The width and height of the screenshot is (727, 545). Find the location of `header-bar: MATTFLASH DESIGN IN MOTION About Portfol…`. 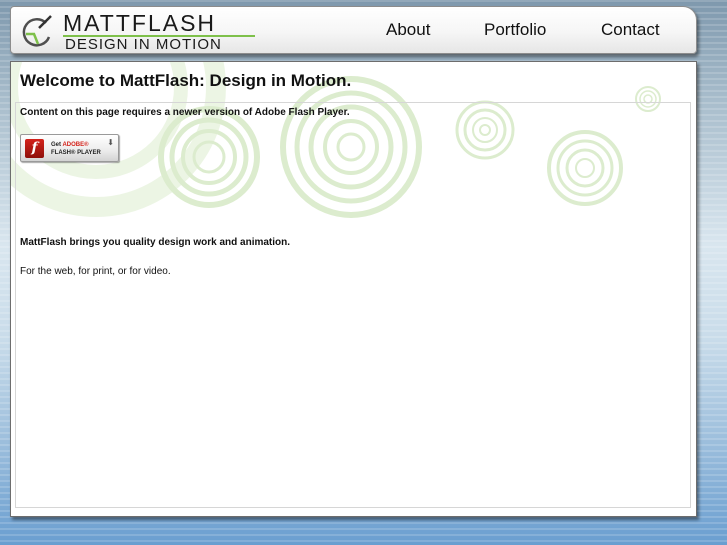

header-bar: MATTFLASH DESIGN IN MOTION About Portfol… is located at coordinates (353, 30).